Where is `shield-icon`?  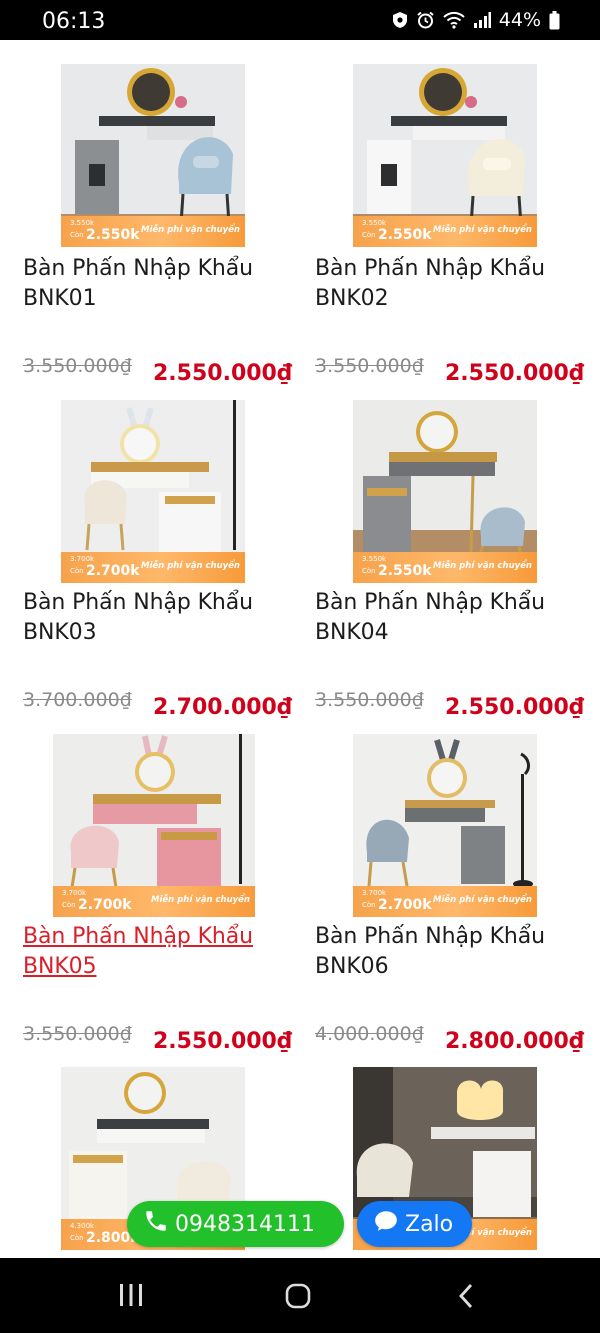 shield-icon is located at coordinates (400, 20).